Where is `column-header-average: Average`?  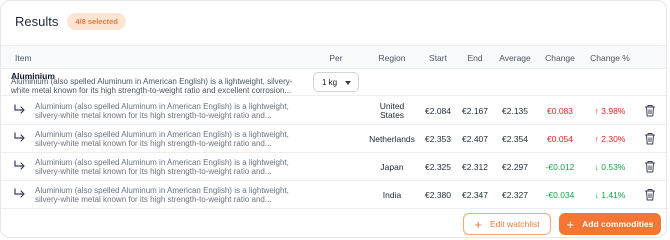
column-header-average: Average is located at coordinates (515, 58).